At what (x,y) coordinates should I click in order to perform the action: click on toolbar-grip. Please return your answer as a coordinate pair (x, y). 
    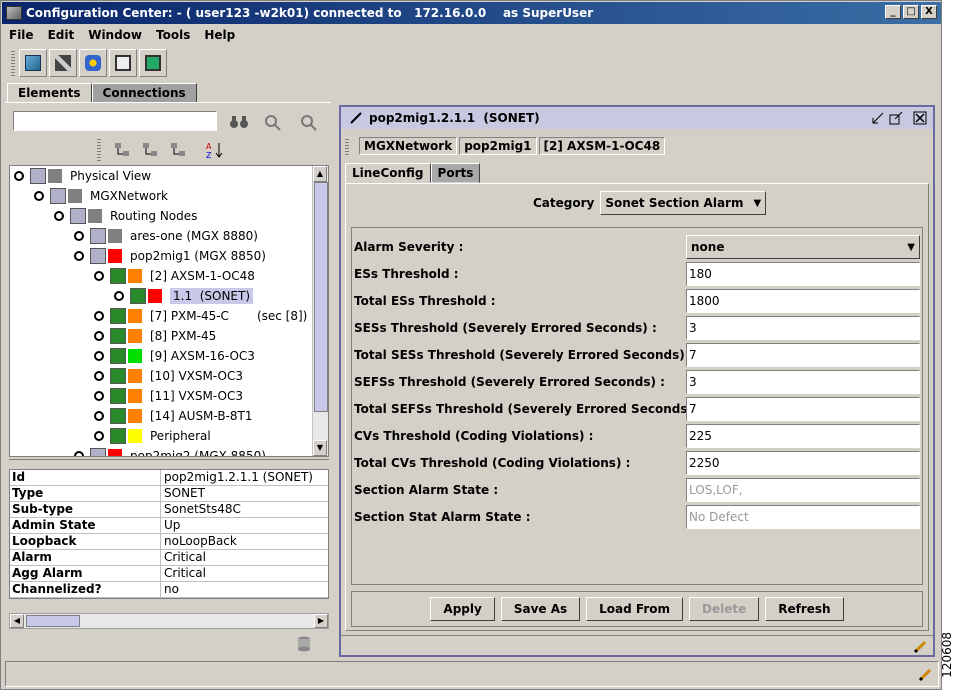
    Looking at the image, I should click on (13, 63).